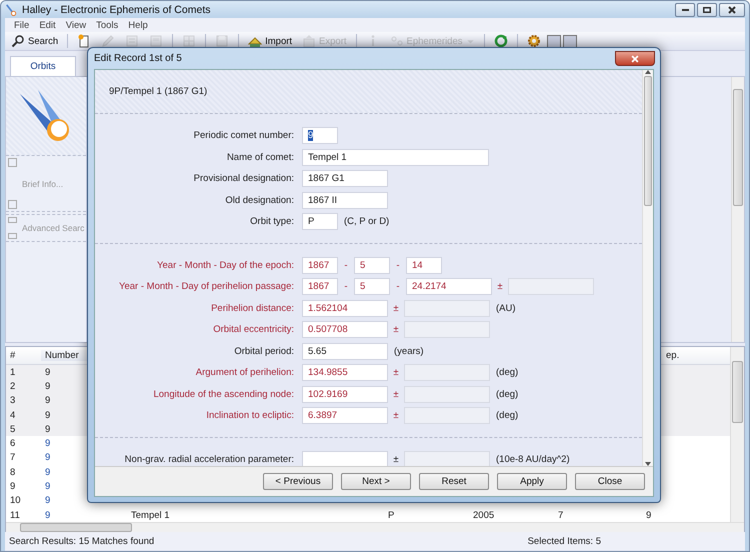  What do you see at coordinates (501, 41) in the screenshot?
I see `refresh-icon` at bounding box center [501, 41].